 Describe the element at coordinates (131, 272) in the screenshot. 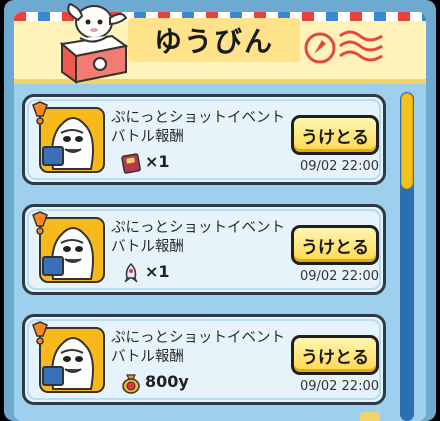

I see `rocket-item-icon` at that location.